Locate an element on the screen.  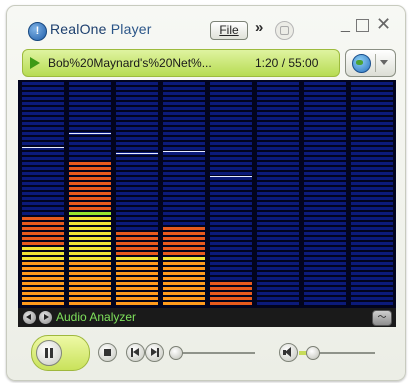
seek-slider is located at coordinates (214, 353).